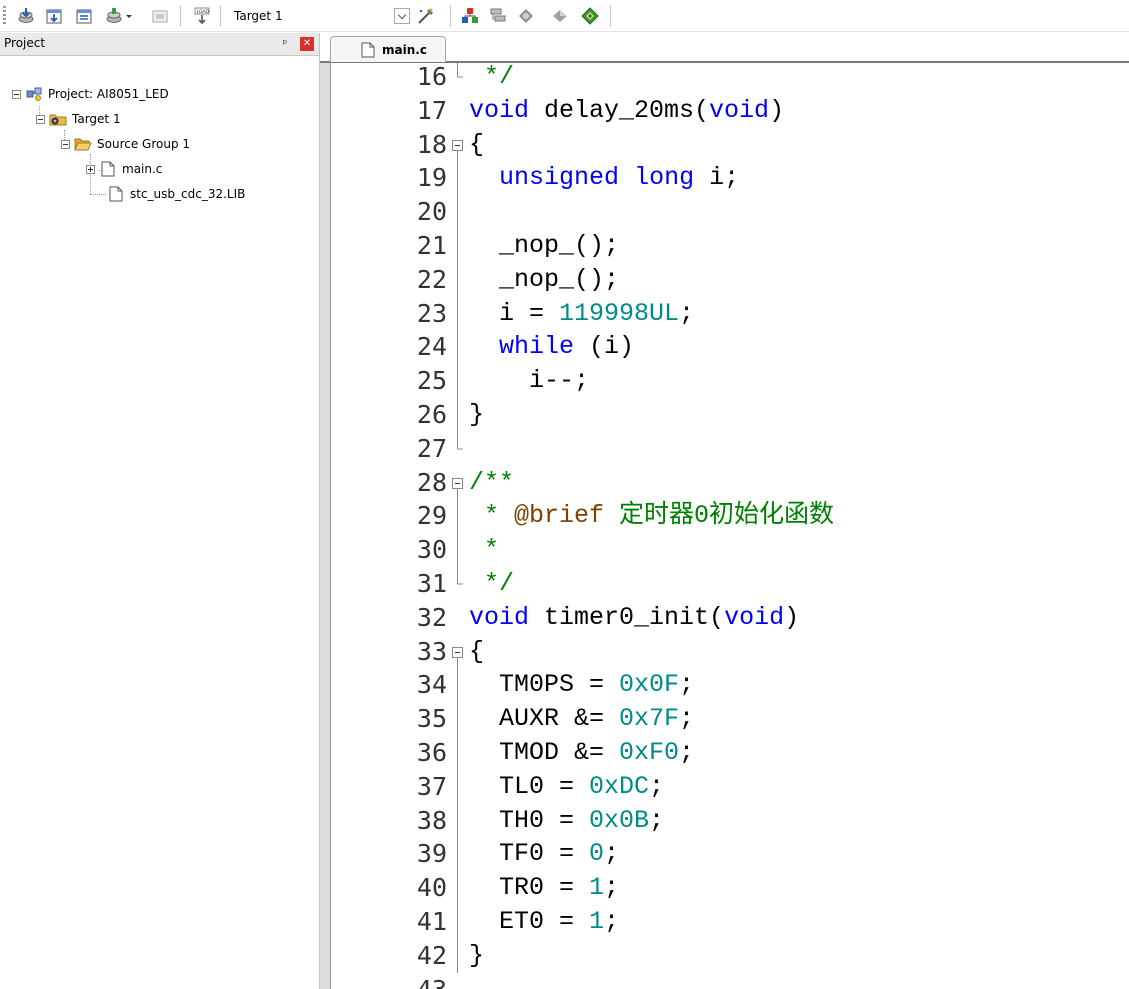 Image resolution: width=1129 pixels, height=989 pixels. Describe the element at coordinates (634, 618) in the screenshot. I see `code-text: void timer0_init(void)` at that location.